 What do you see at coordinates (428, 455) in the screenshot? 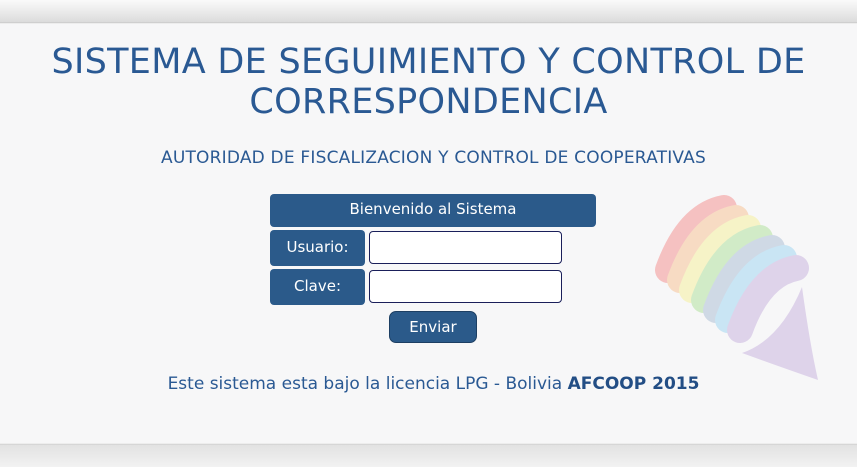
I see `bottom-bar` at bounding box center [428, 455].